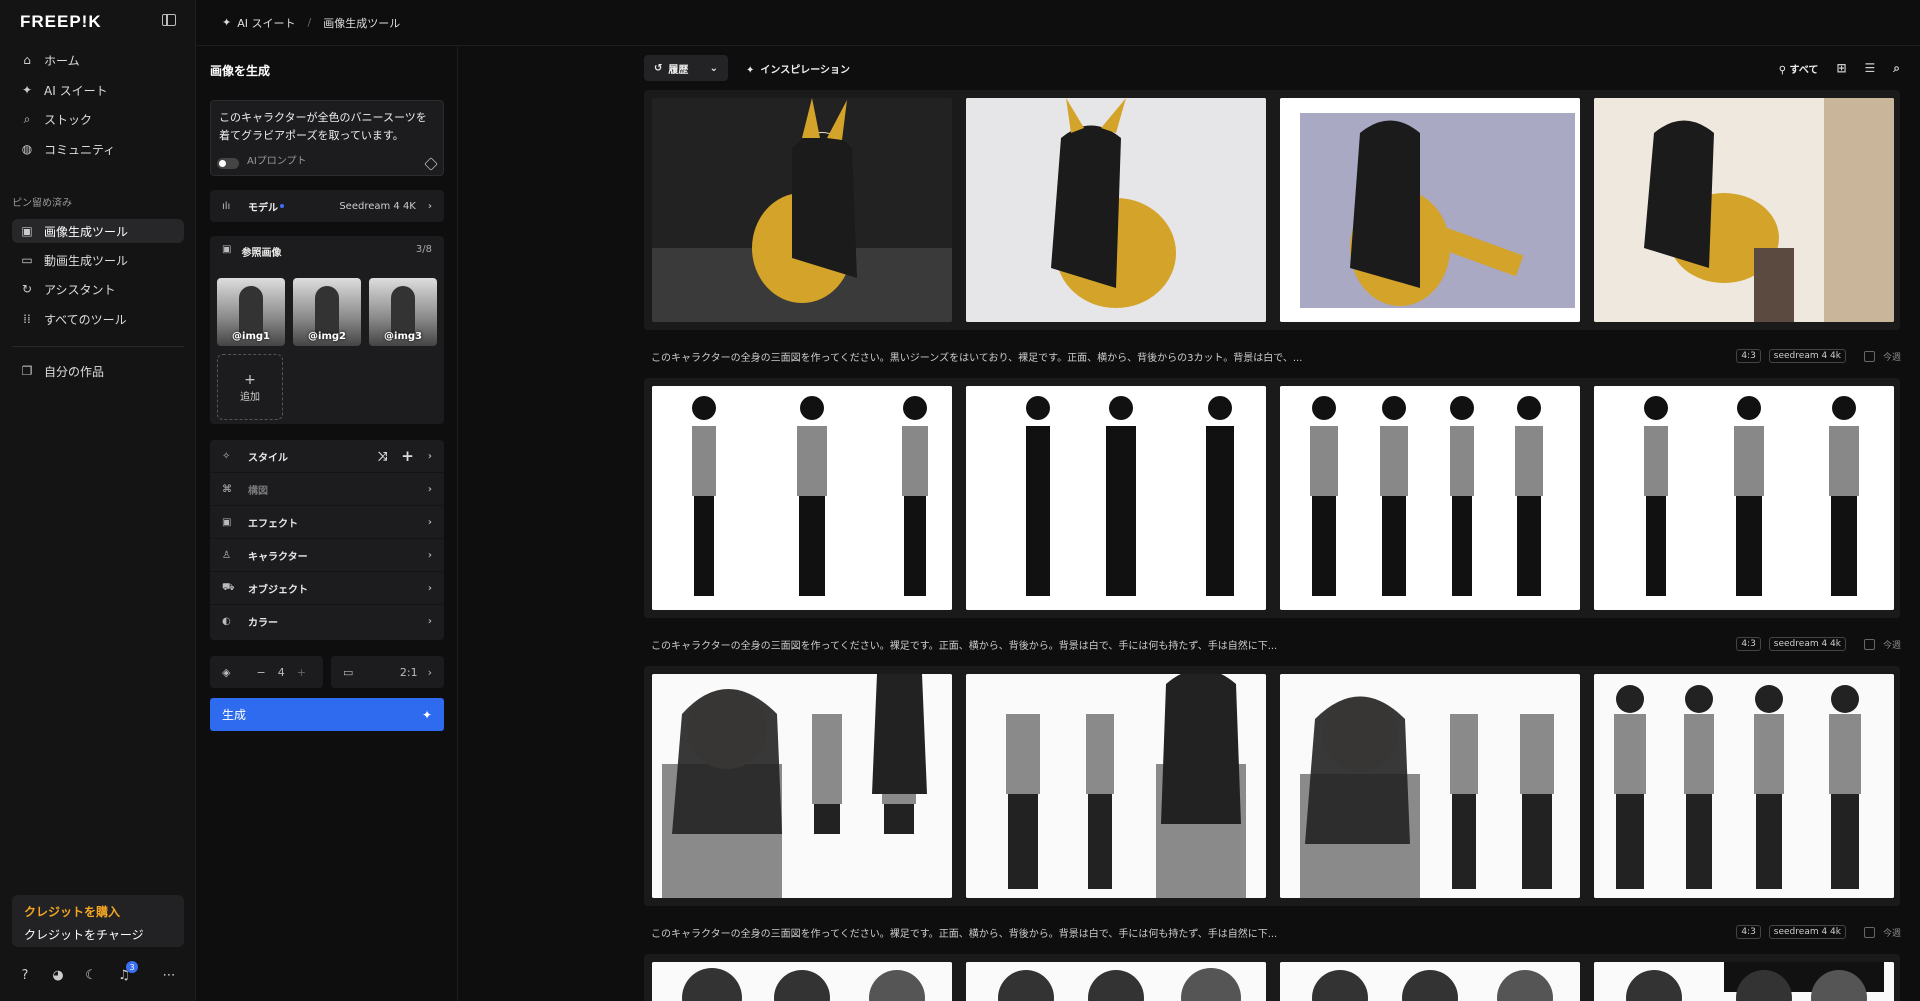  Describe the element at coordinates (323, 126) in the screenshot. I see `prompt-text: このキャラクターが全色のバニースーツを着てグラビアポーズを取っています。` at that location.